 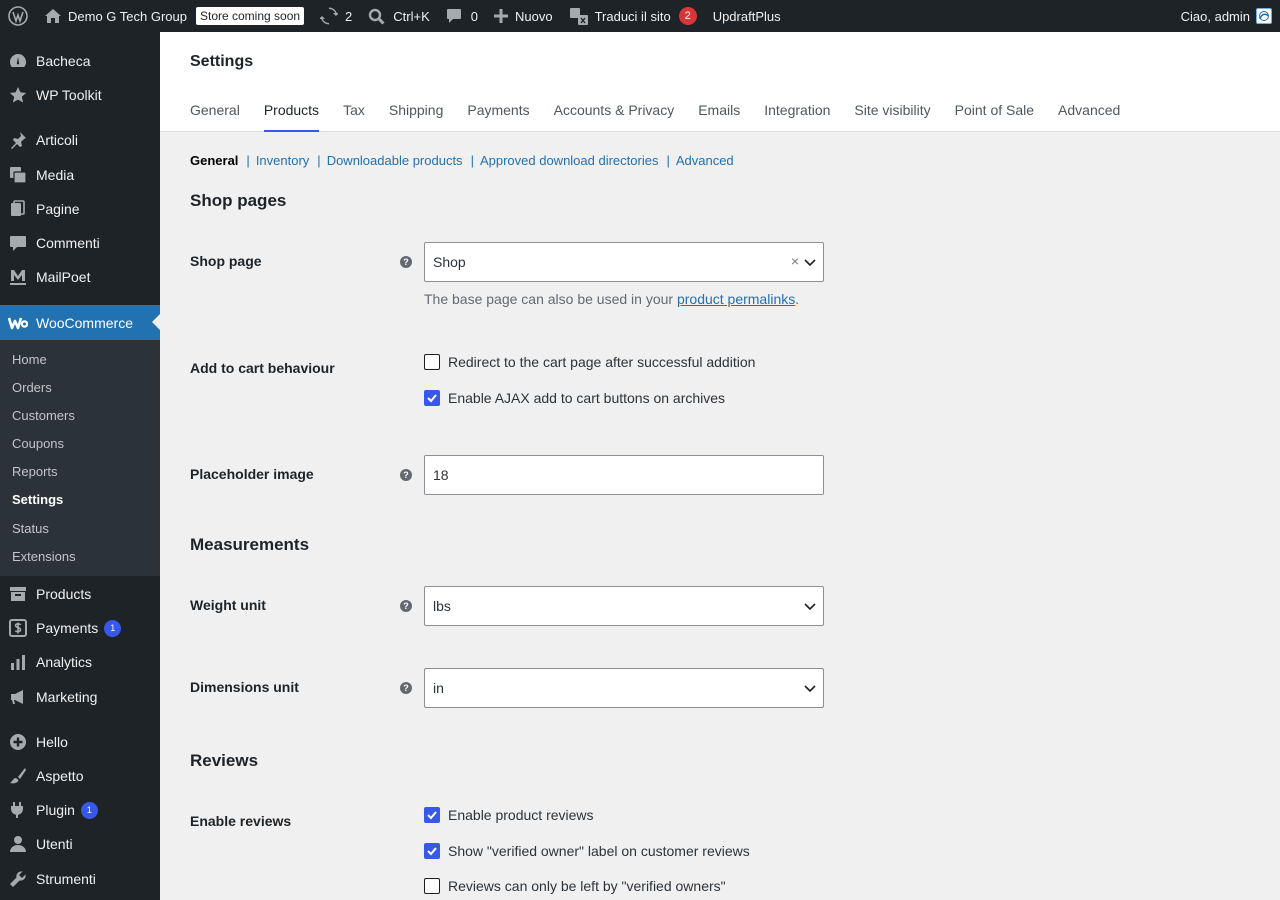 I want to click on new-content-menu: Nuovo, so click(x=523, y=16).